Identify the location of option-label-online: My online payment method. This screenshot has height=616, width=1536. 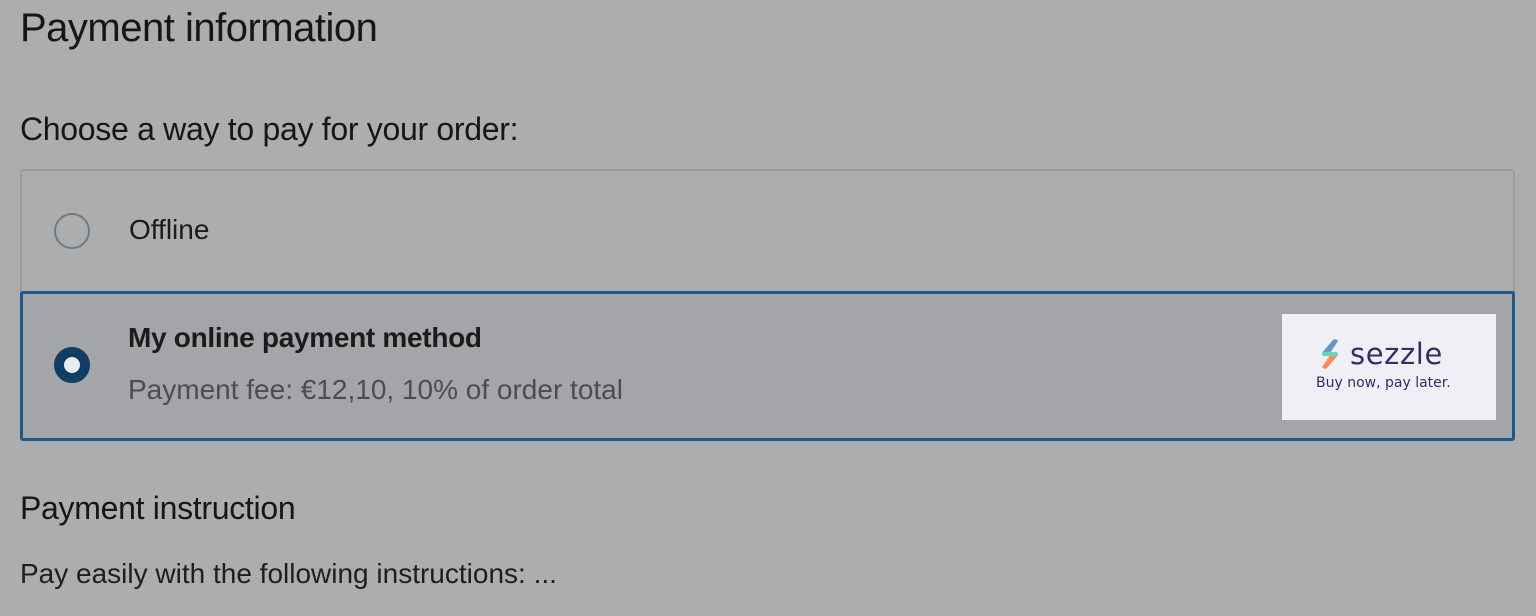
(305, 337).